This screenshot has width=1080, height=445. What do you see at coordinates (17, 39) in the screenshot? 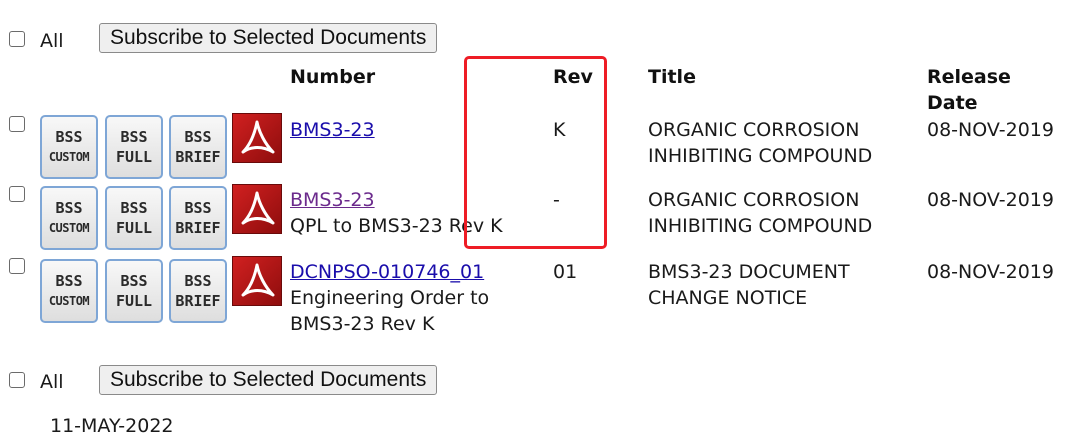
I see `select-all-checkbox-top` at bounding box center [17, 39].